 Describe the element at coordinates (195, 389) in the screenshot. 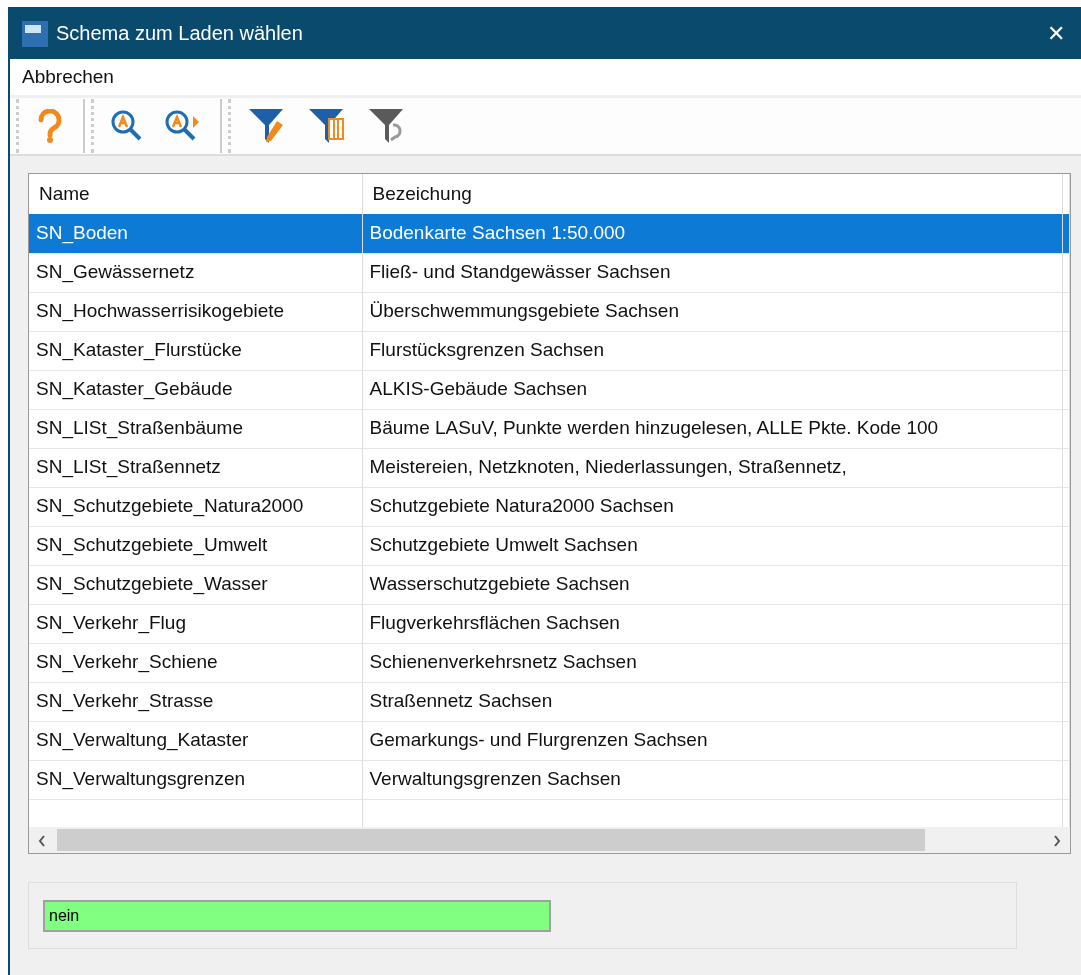

I see `table-cell: SN_Kataster_Gebäude` at that location.